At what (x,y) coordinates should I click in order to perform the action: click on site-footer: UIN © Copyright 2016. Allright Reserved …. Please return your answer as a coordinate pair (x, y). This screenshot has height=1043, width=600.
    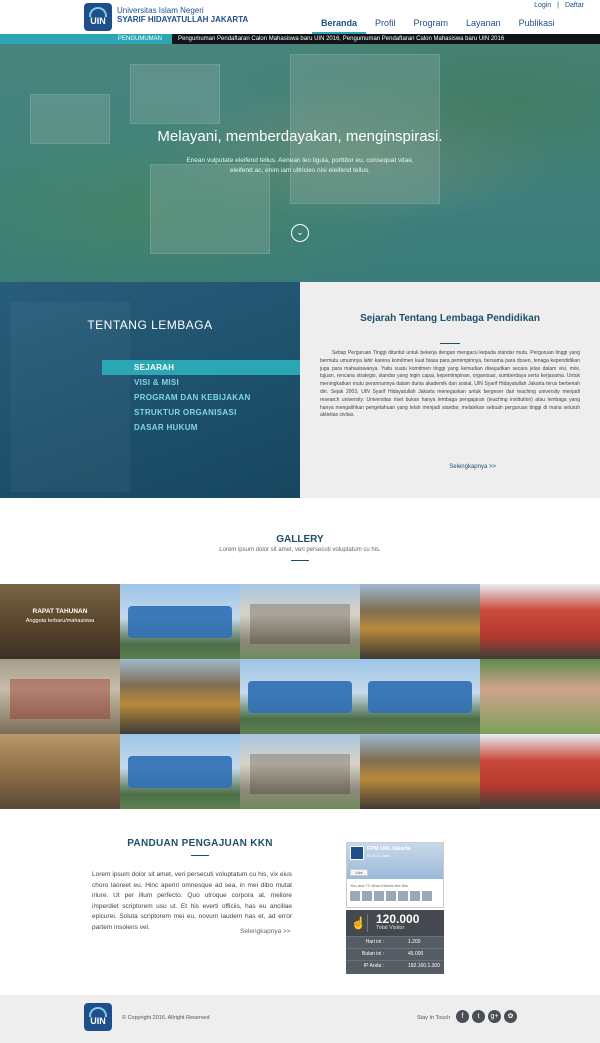
    Looking at the image, I should click on (300, 1019).